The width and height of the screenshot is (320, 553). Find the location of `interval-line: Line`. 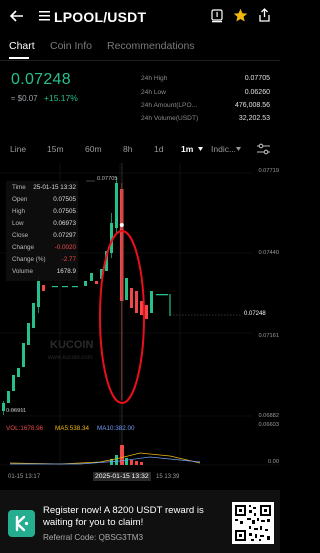

interval-line: Line is located at coordinates (18, 149).